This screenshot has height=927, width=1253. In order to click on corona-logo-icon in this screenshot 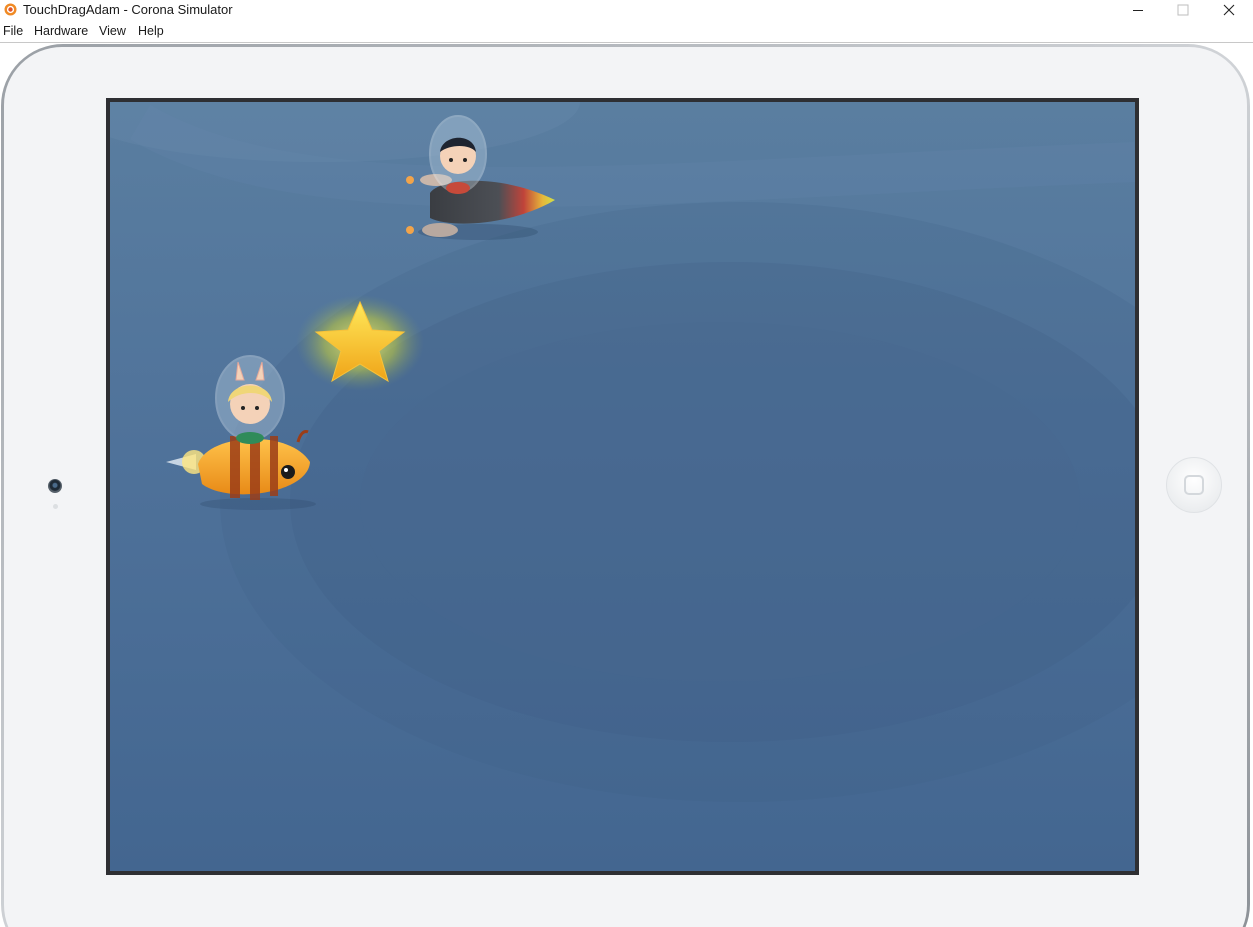, I will do `click(10, 9)`.